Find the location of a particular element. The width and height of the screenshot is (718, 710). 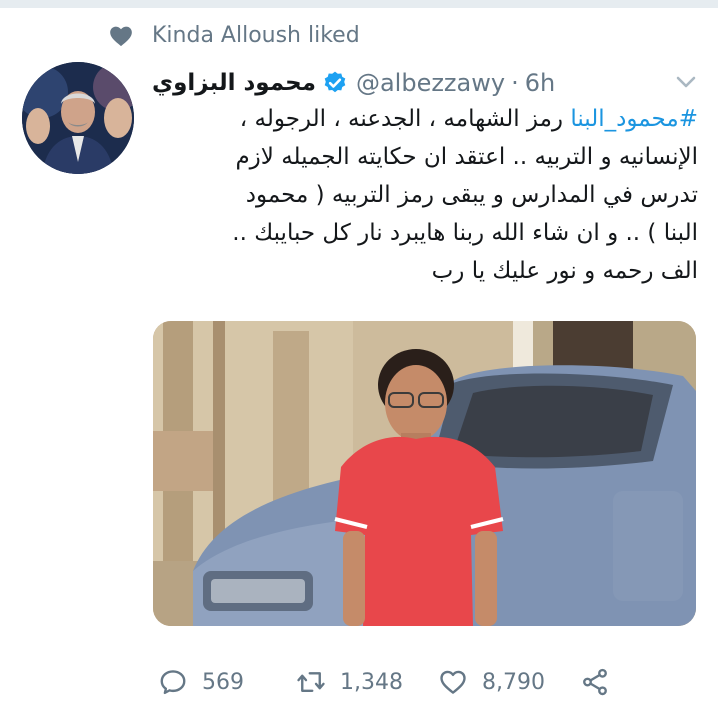

retweet-count: 1,348 is located at coordinates (371, 682).